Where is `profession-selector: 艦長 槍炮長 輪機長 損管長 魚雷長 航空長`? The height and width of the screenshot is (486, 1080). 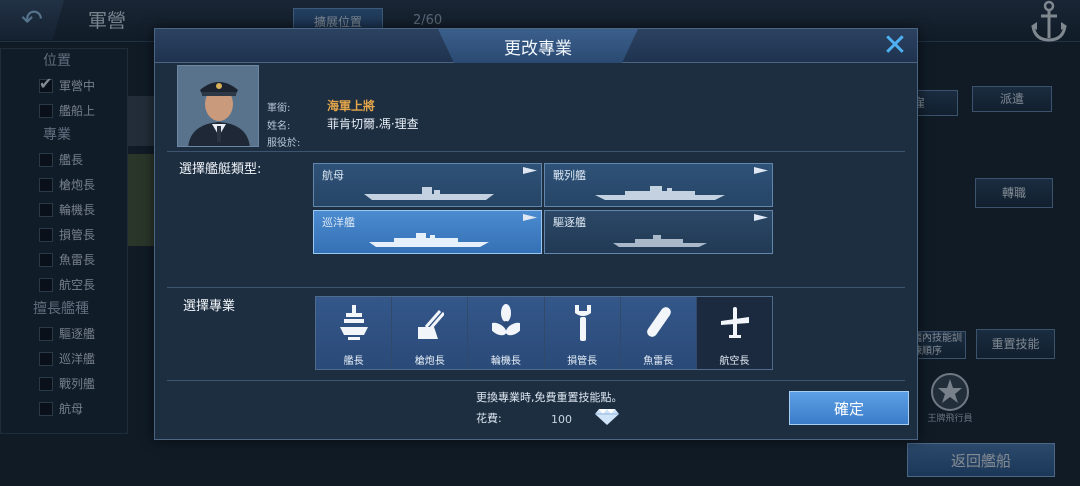
profession-selector: 艦長 槍炮長 輪機長 損管長 魚雷長 航空長 is located at coordinates (544, 333).